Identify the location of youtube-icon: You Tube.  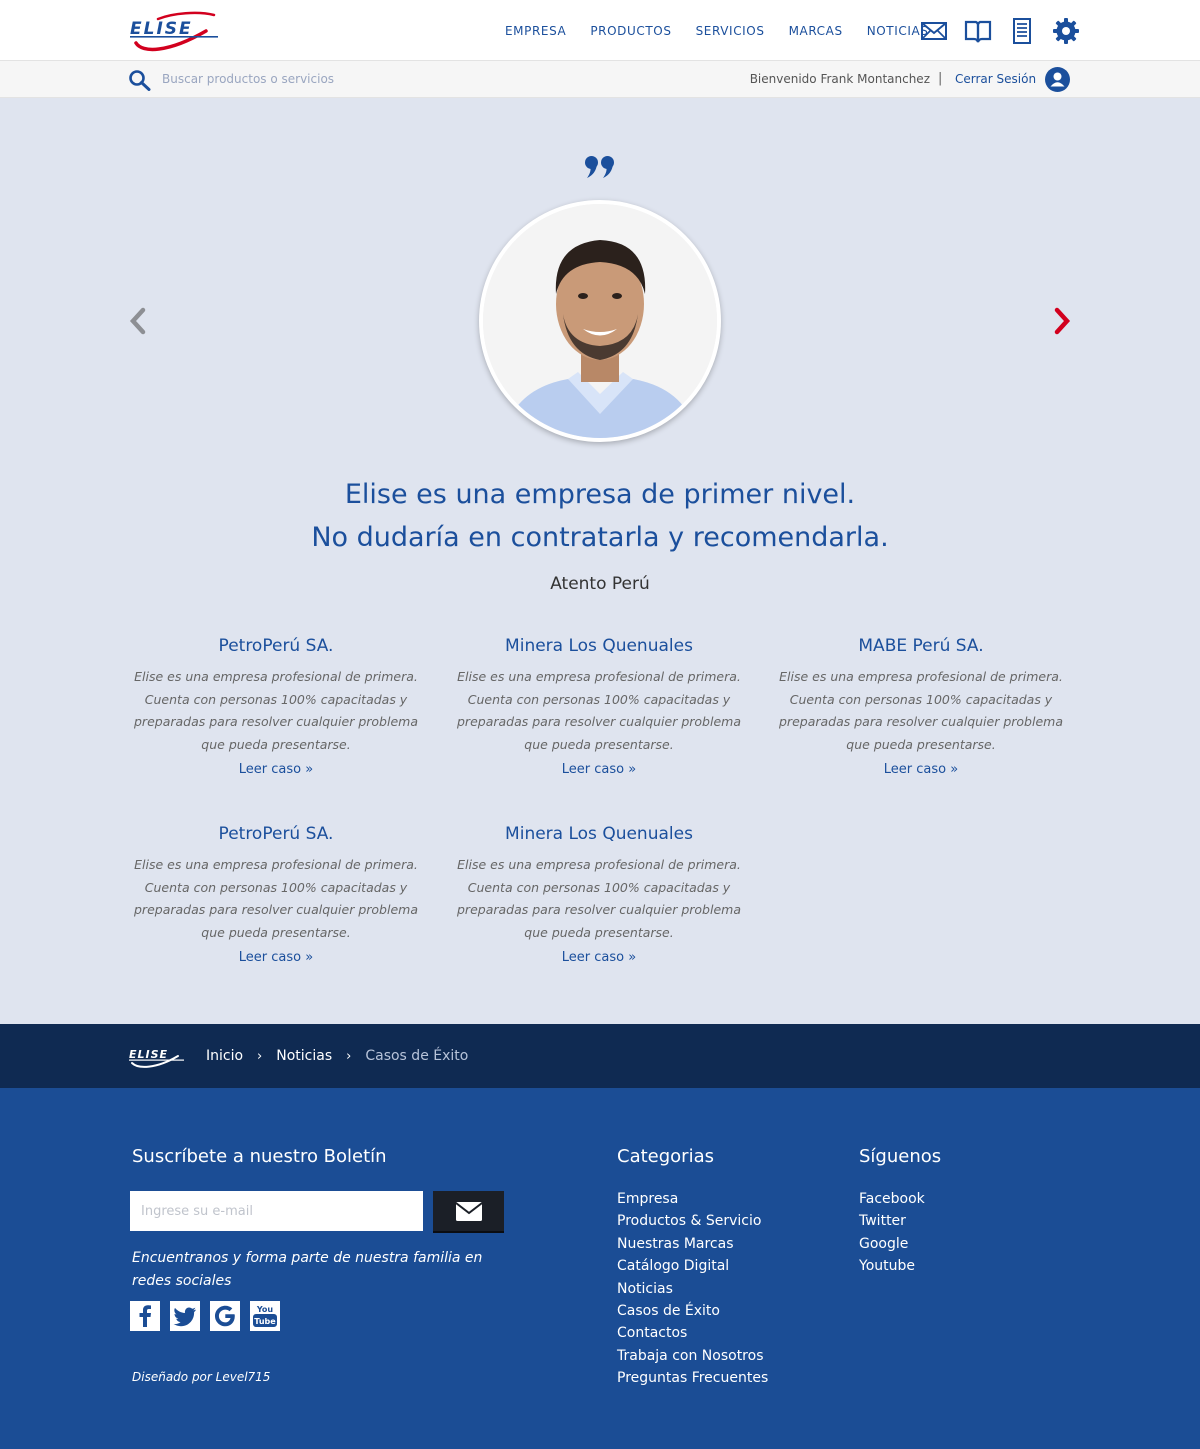
(265, 1316).